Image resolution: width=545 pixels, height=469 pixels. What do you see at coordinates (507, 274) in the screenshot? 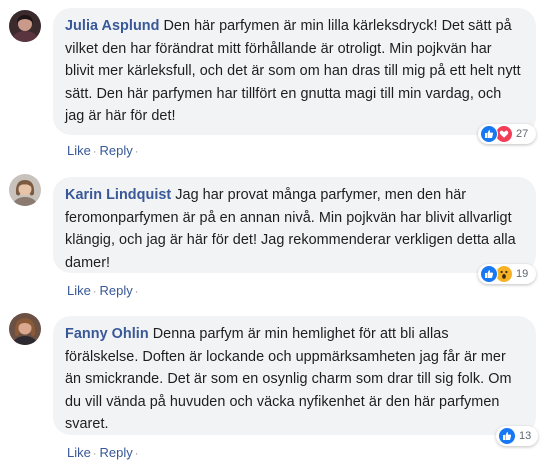
I see `reactions-badge: 19` at bounding box center [507, 274].